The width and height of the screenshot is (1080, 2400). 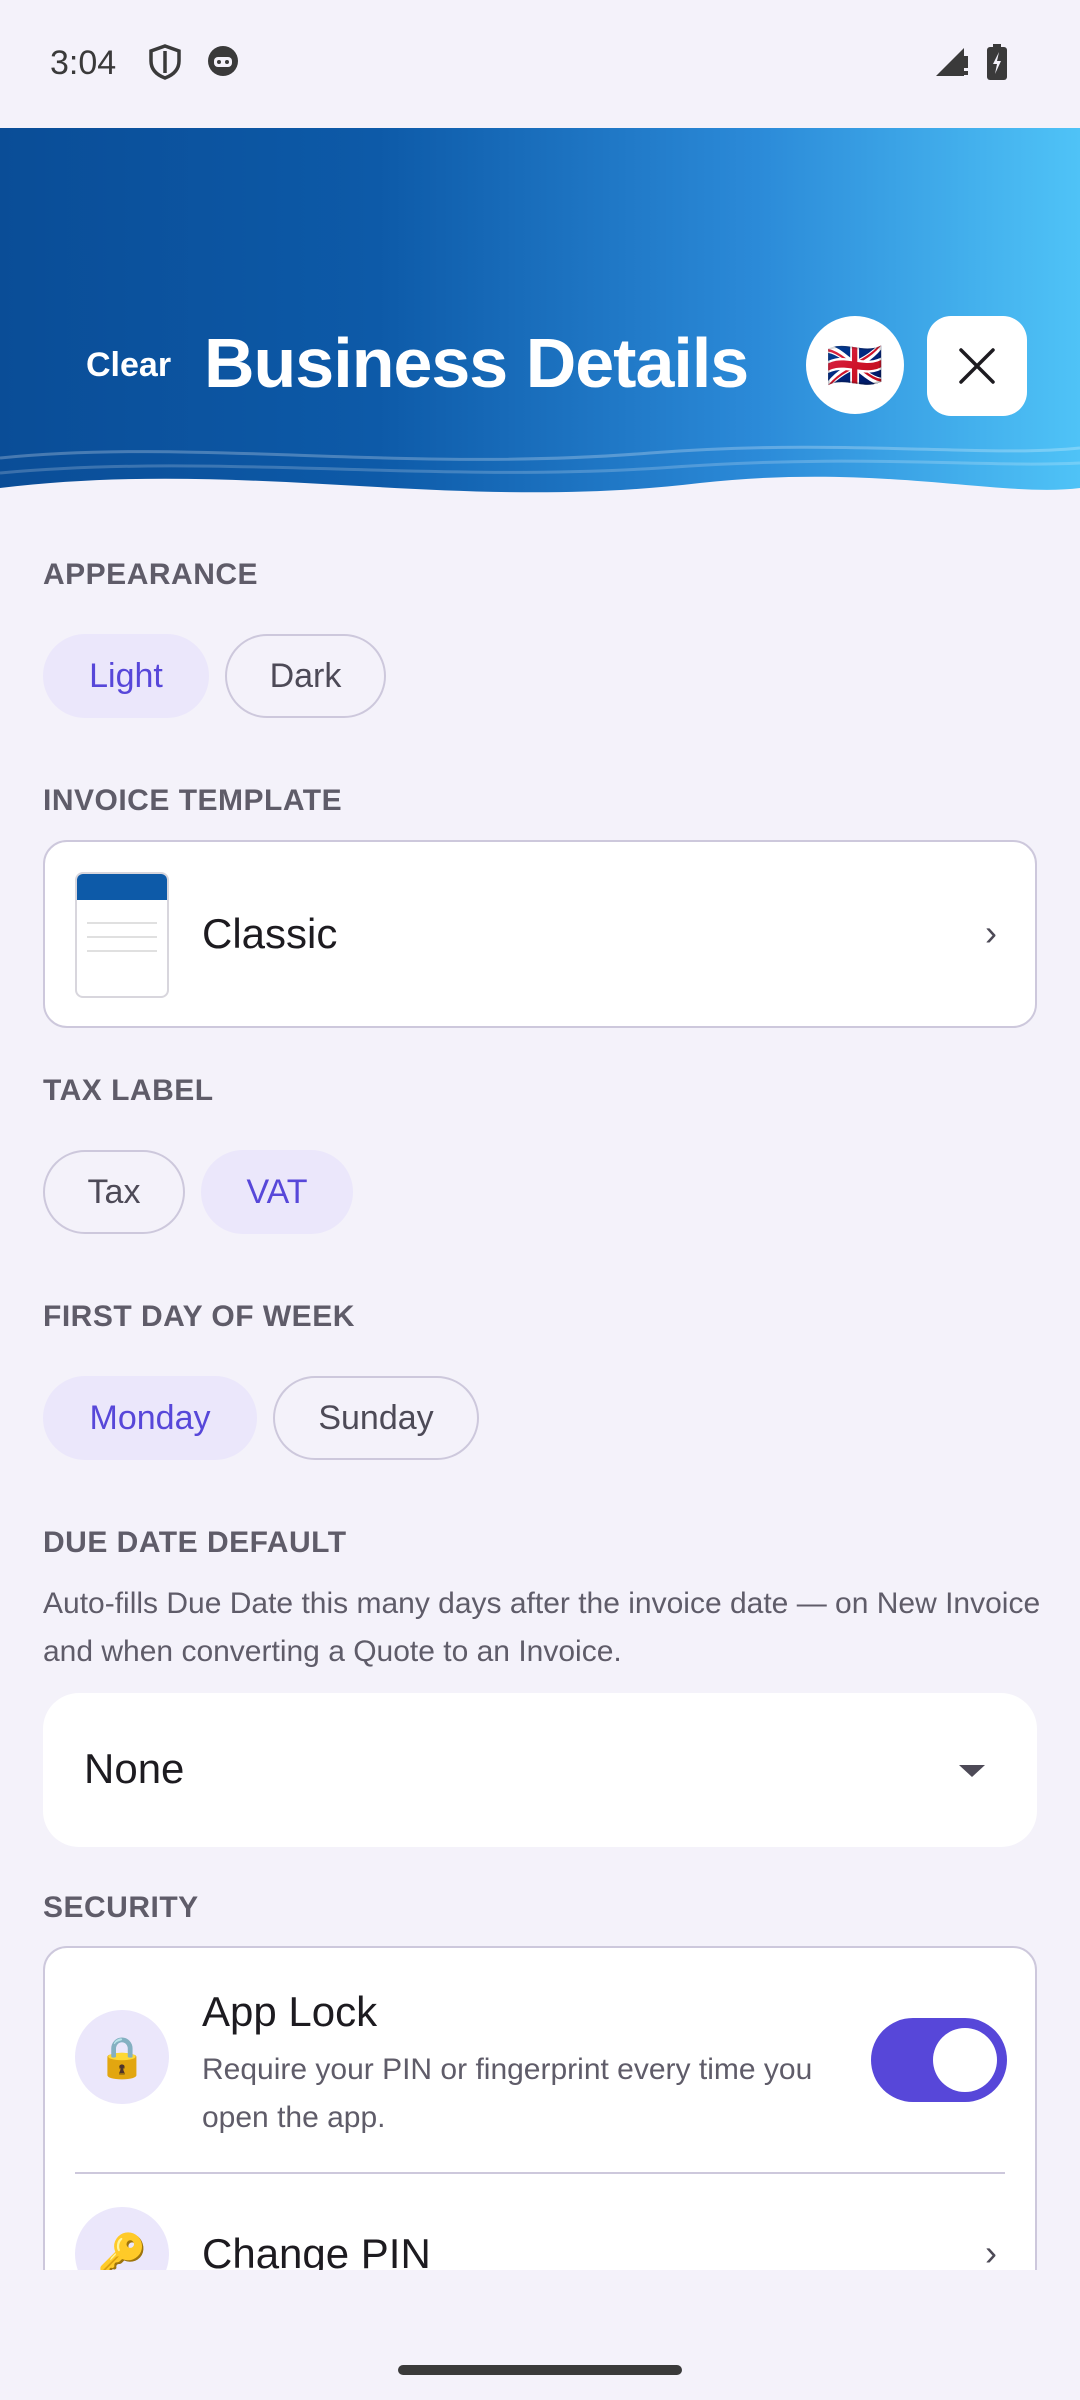 What do you see at coordinates (376, 1418) in the screenshot?
I see `sunday-chip: Sunday` at bounding box center [376, 1418].